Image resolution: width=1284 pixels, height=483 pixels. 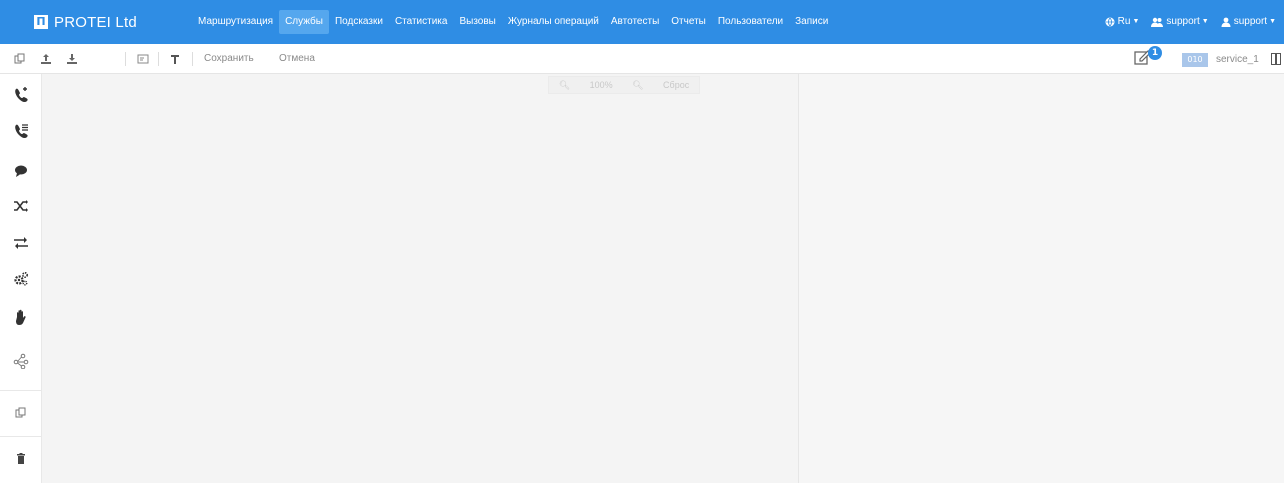 I want to click on brand-name: PROTEI Ltd, so click(x=95, y=22).